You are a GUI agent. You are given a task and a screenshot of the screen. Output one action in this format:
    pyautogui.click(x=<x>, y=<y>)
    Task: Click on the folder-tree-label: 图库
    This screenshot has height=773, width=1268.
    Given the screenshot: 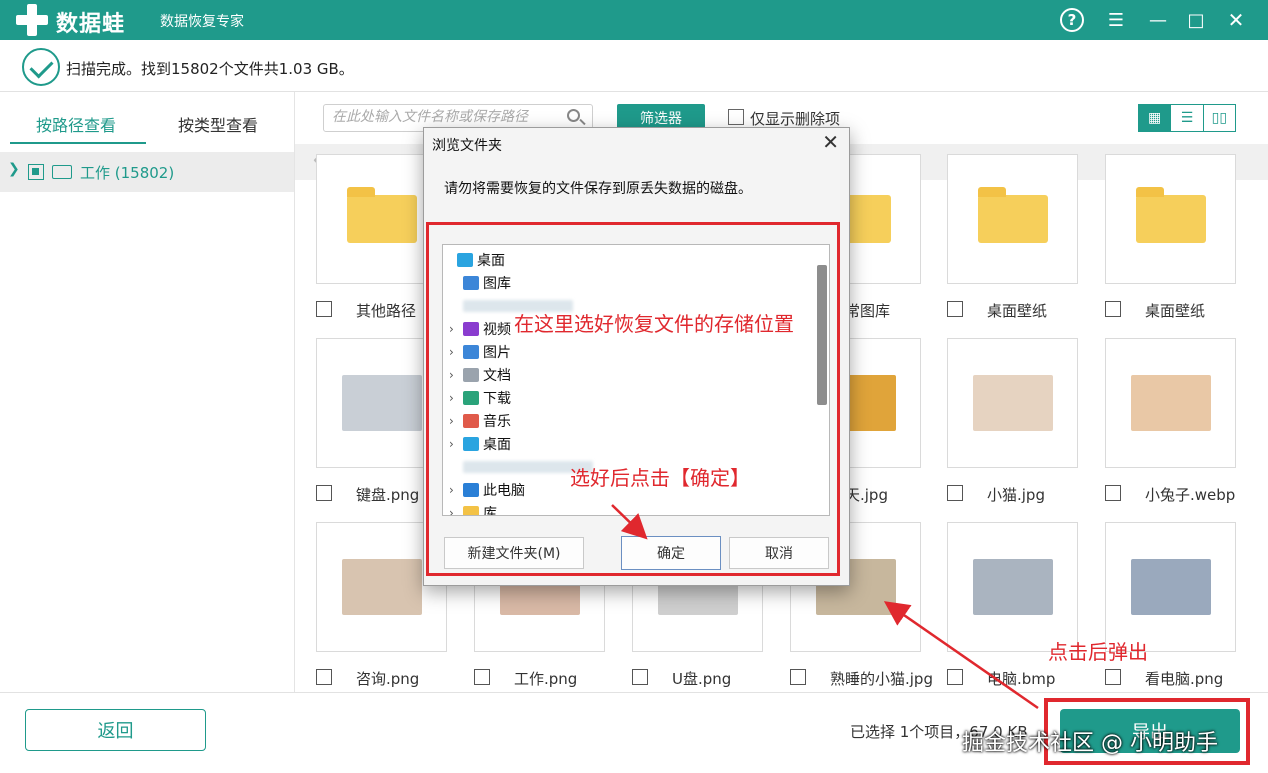 What is the action you would take?
    pyautogui.click(x=497, y=284)
    